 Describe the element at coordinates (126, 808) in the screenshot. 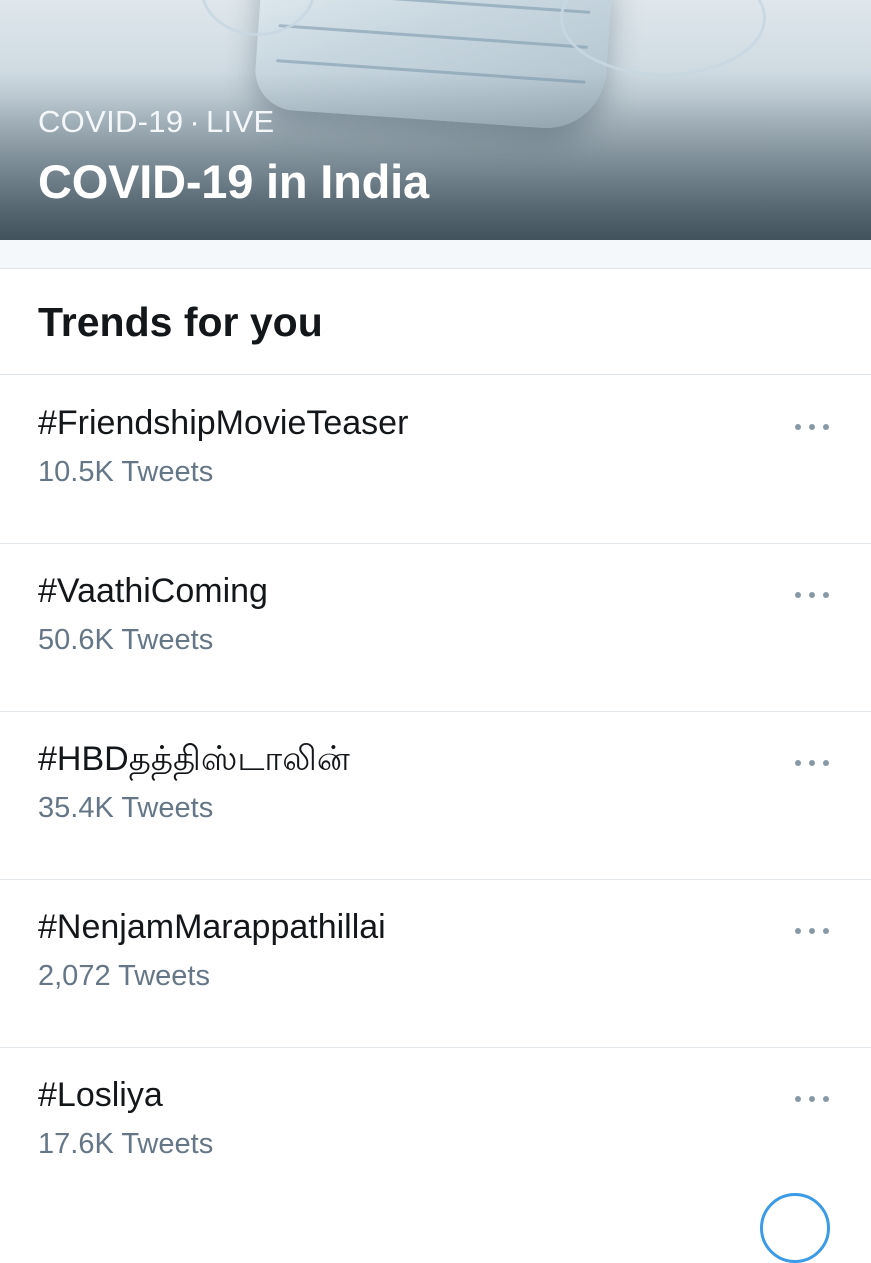

I see `trend-tweet-count: 35.4K Tweets` at that location.